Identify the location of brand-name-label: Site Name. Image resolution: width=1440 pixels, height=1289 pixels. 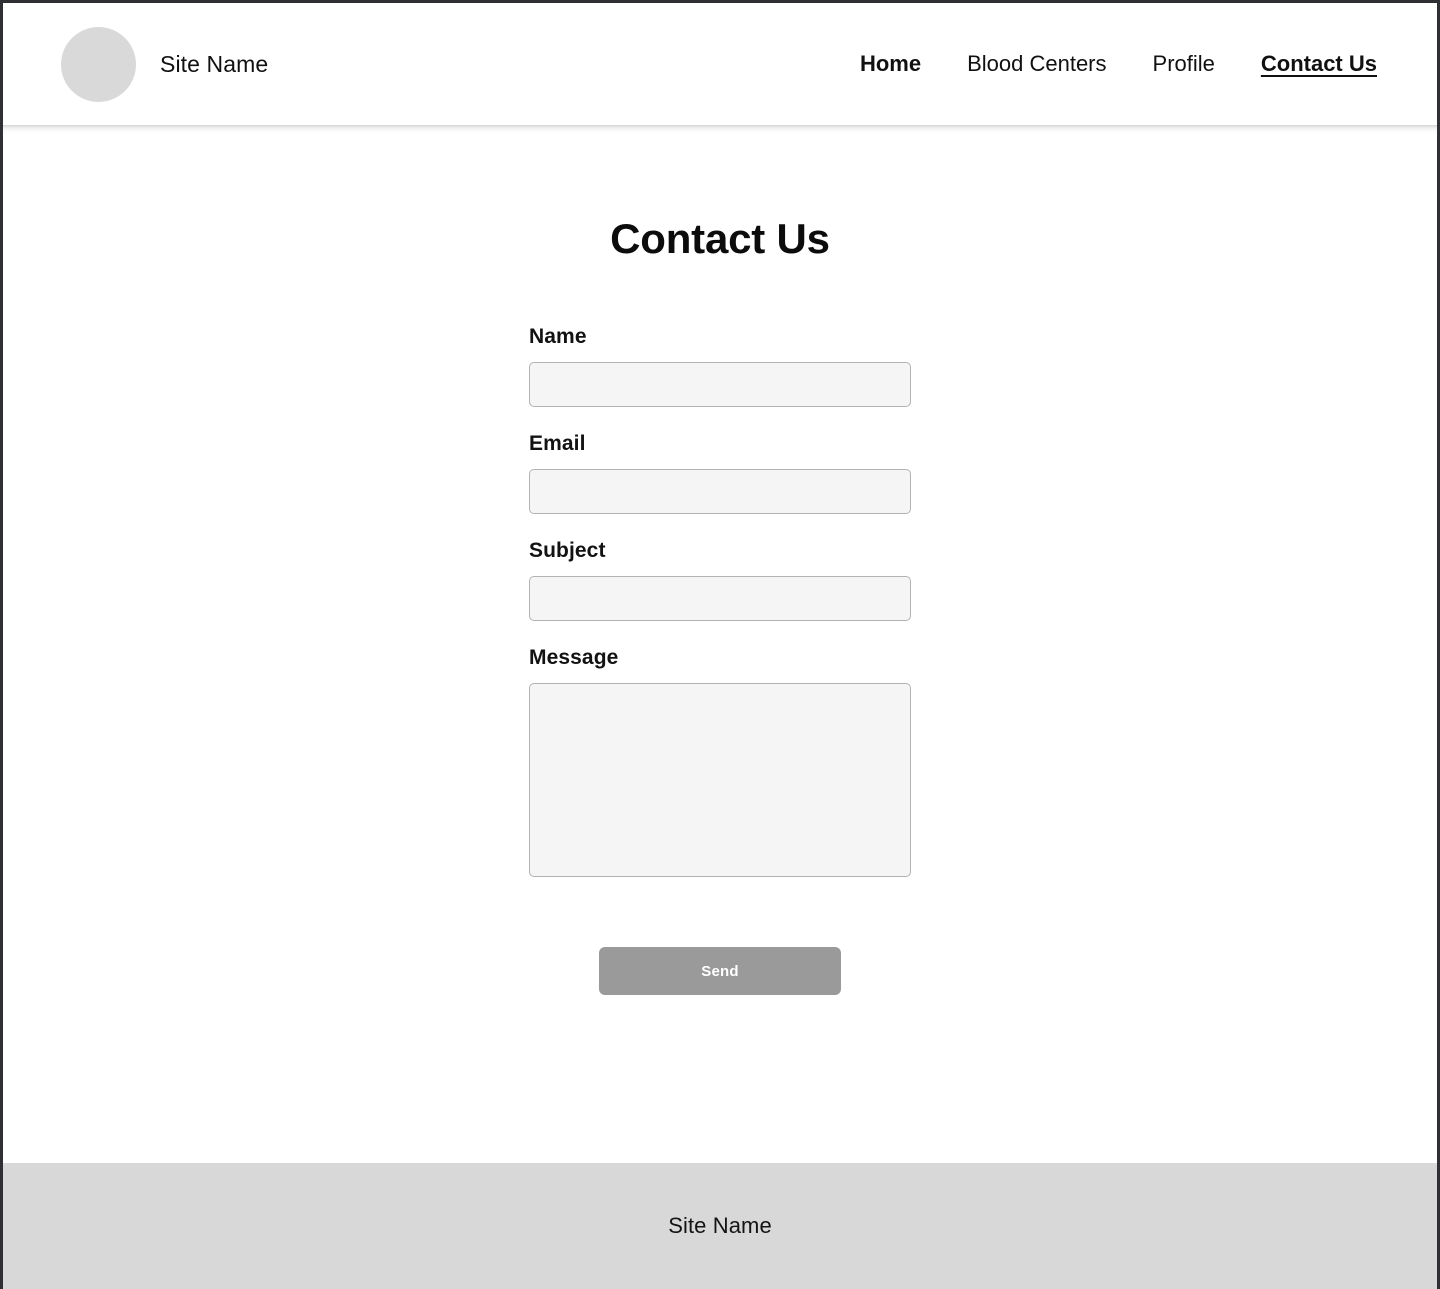
(214, 63).